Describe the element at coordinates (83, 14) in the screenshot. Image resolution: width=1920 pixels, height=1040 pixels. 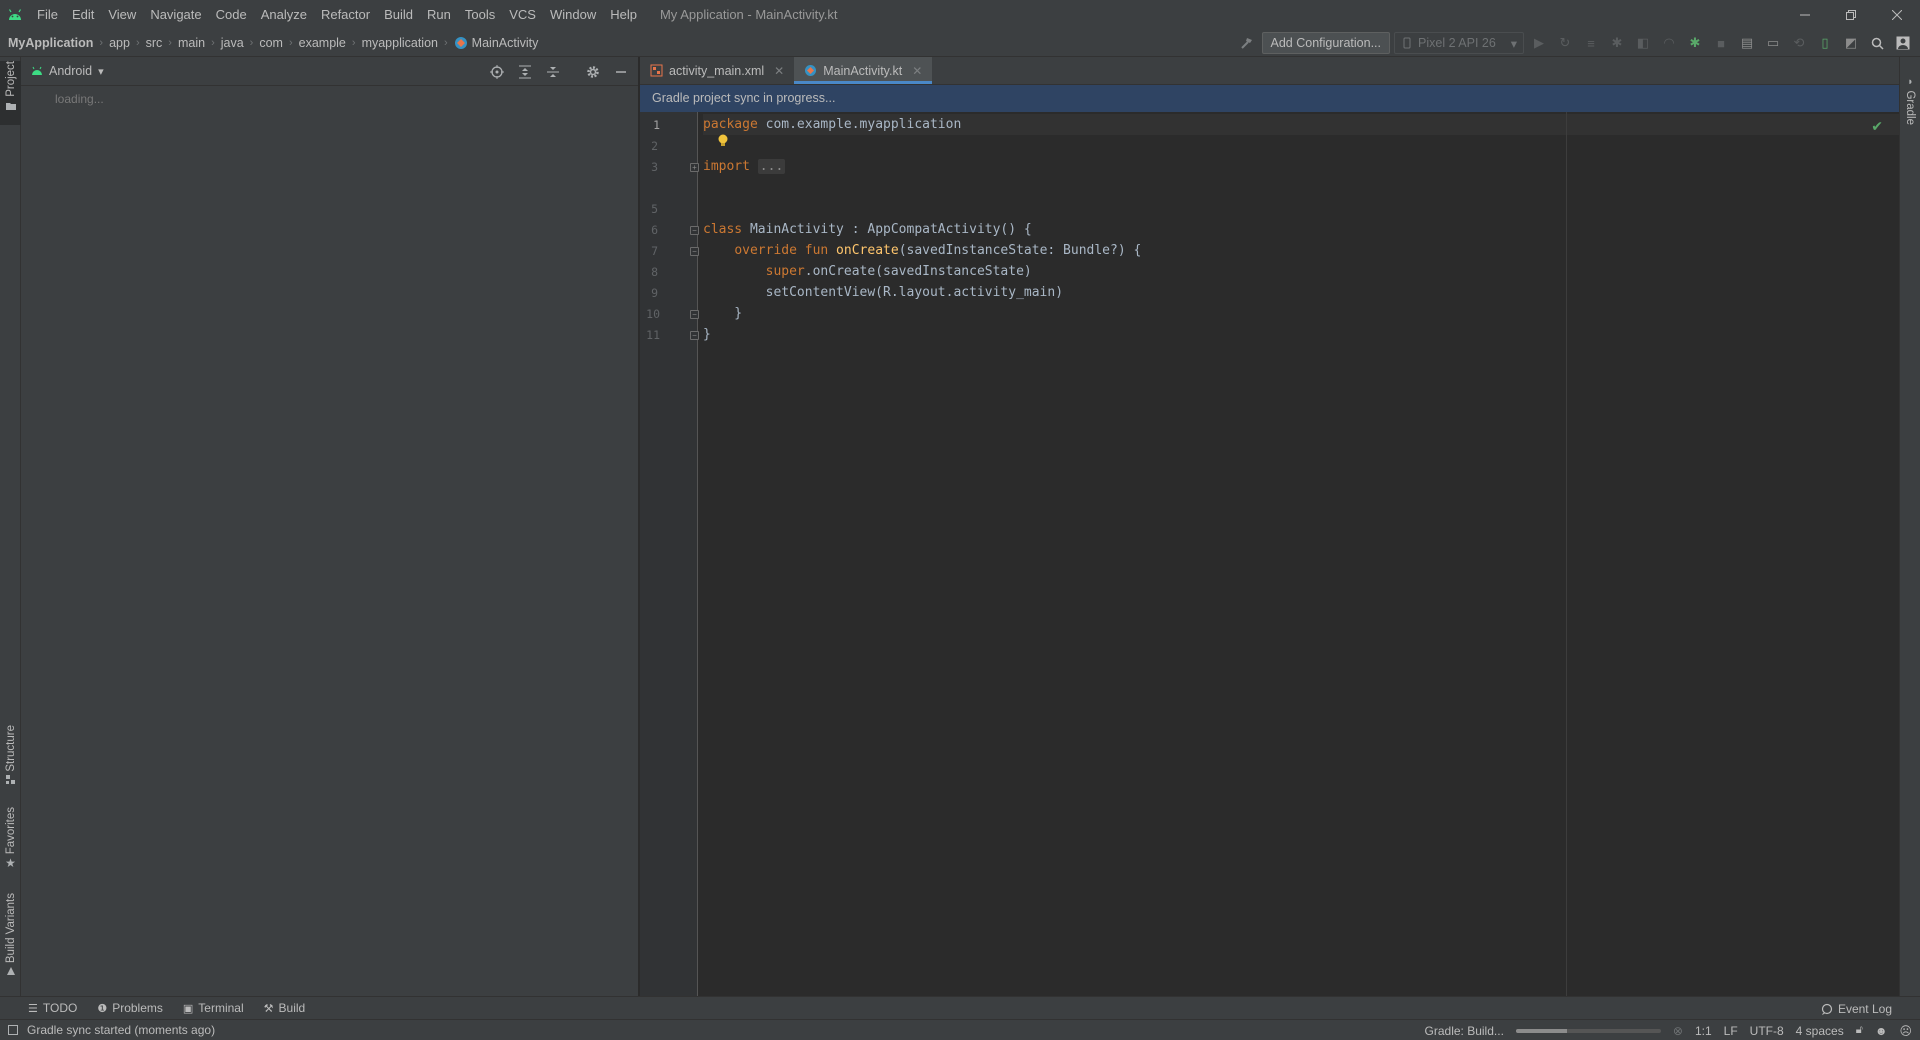
I see `menu-edit: Edit` at that location.